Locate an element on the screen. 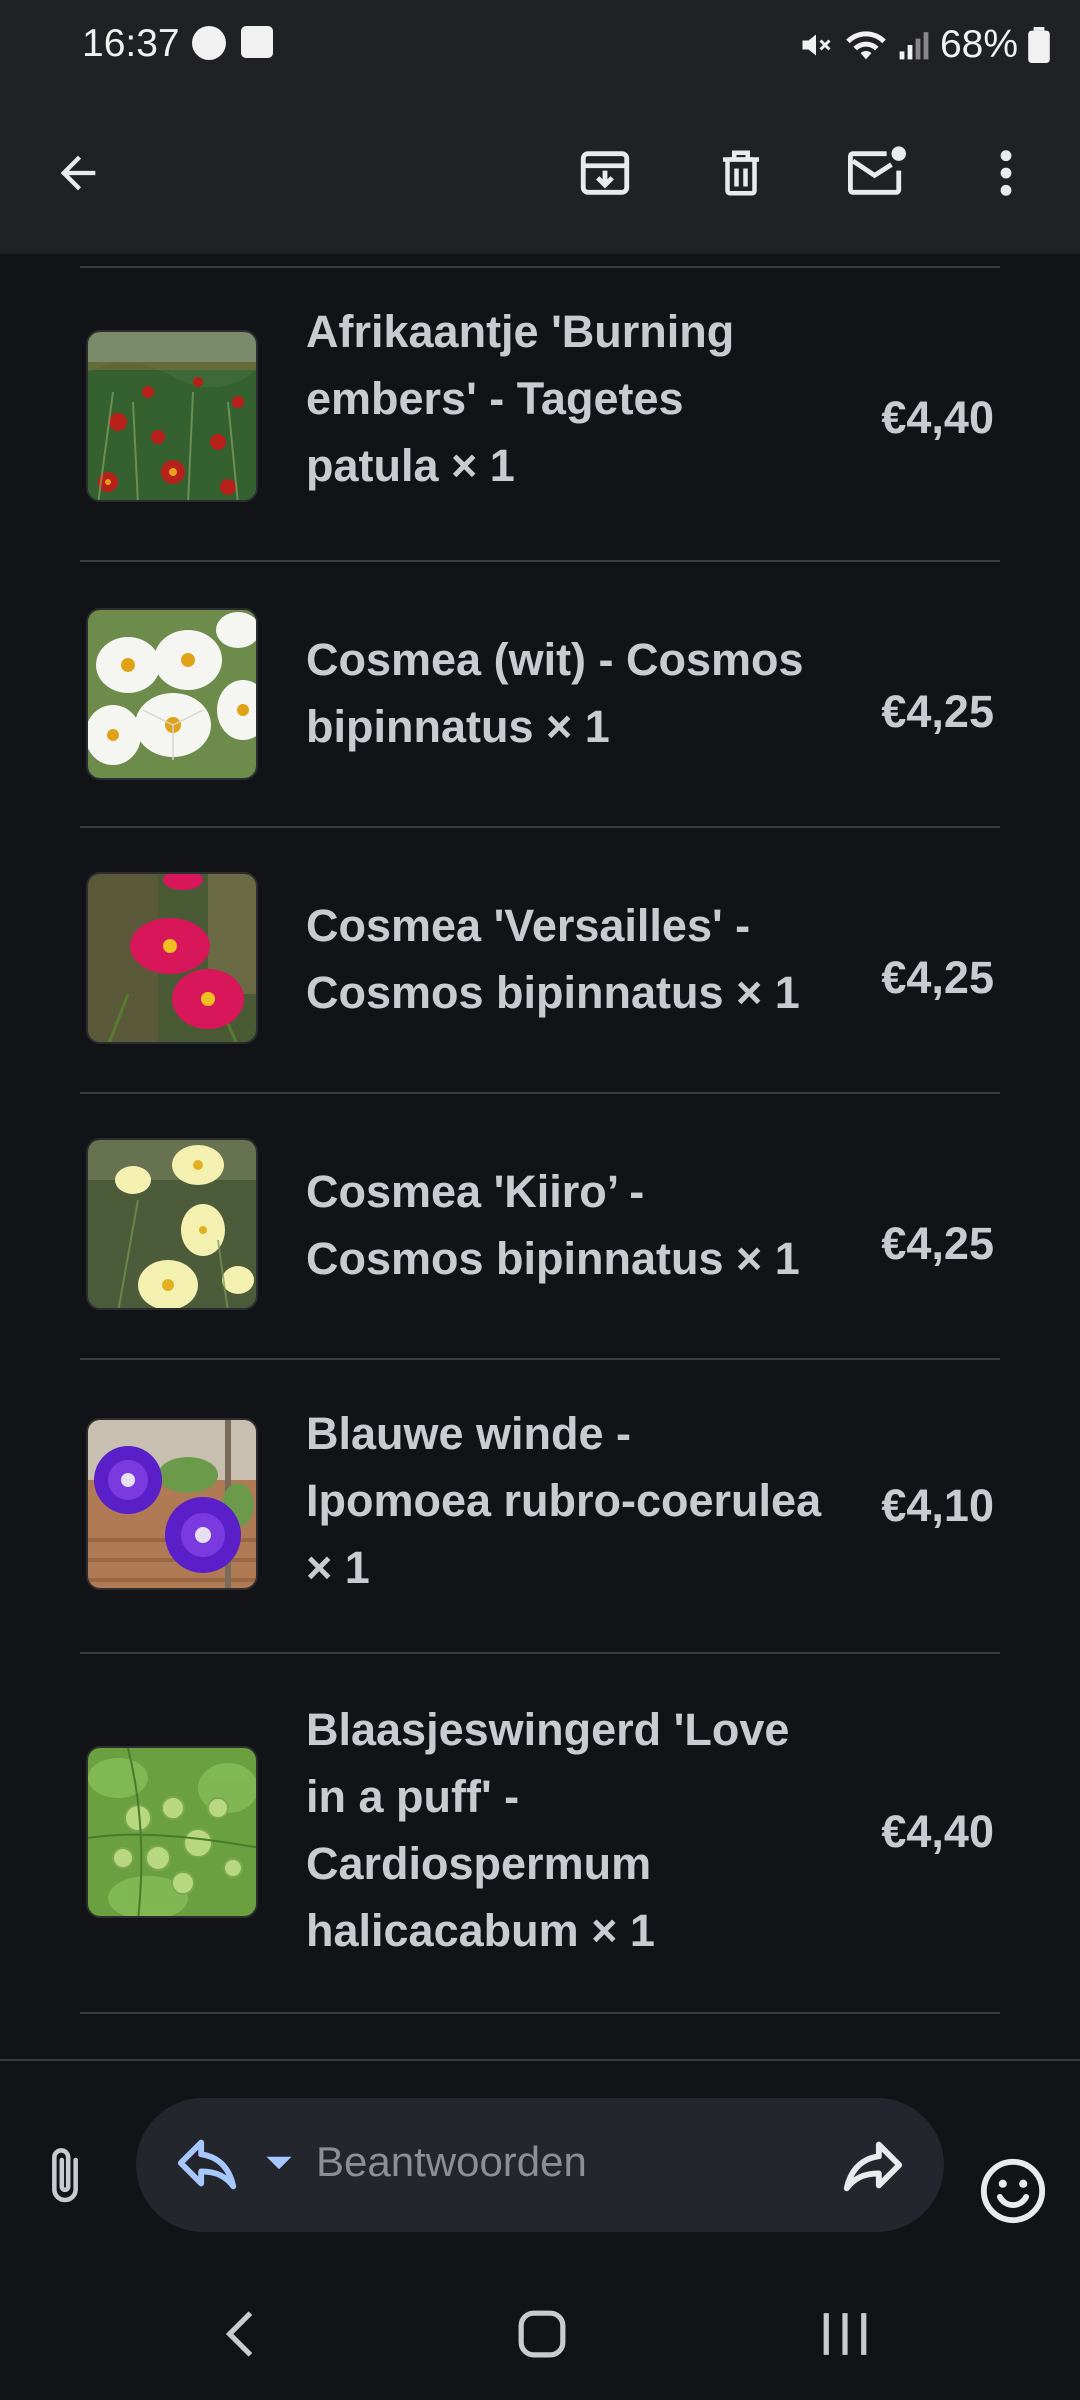 The width and height of the screenshot is (1080, 2400). email-toolbar is located at coordinates (540, 173).